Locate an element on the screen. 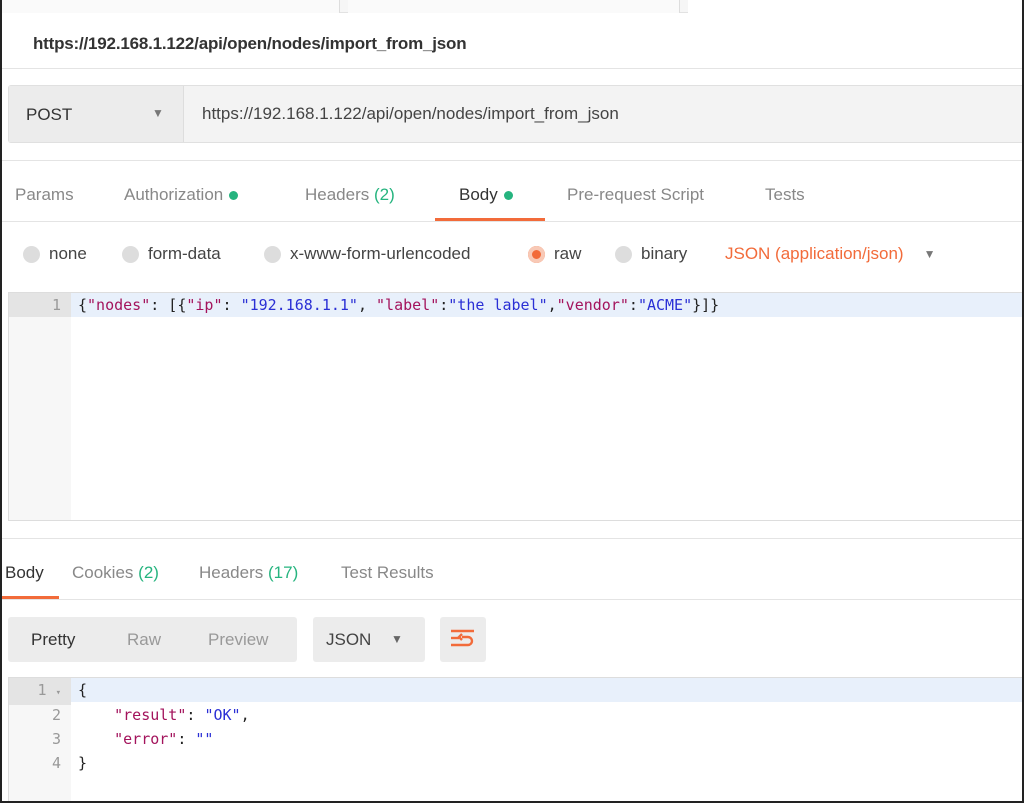 The width and height of the screenshot is (1024, 803). radio-x-www-form-urlencoded: x-www-form-urlencoded is located at coordinates (367, 254).